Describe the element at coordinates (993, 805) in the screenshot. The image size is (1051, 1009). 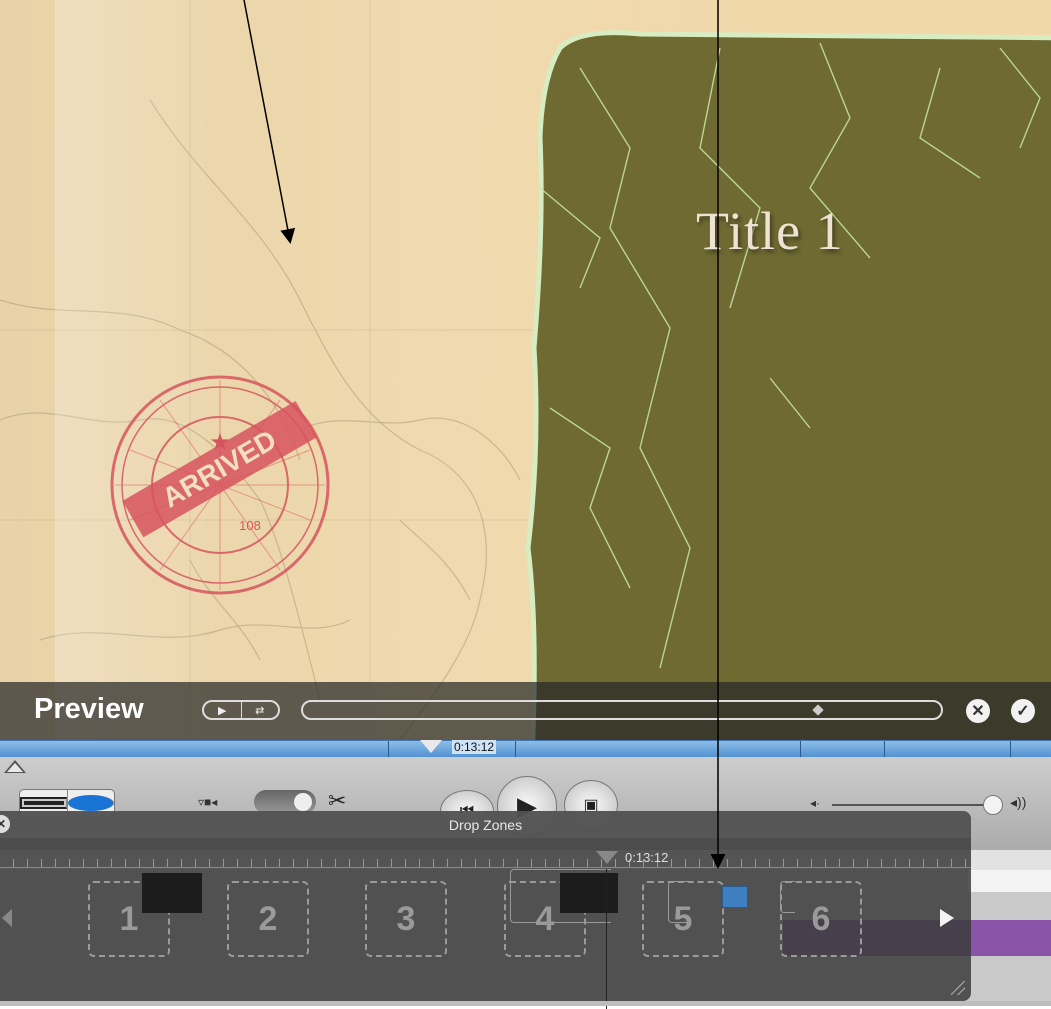
I see `volume-knob` at that location.